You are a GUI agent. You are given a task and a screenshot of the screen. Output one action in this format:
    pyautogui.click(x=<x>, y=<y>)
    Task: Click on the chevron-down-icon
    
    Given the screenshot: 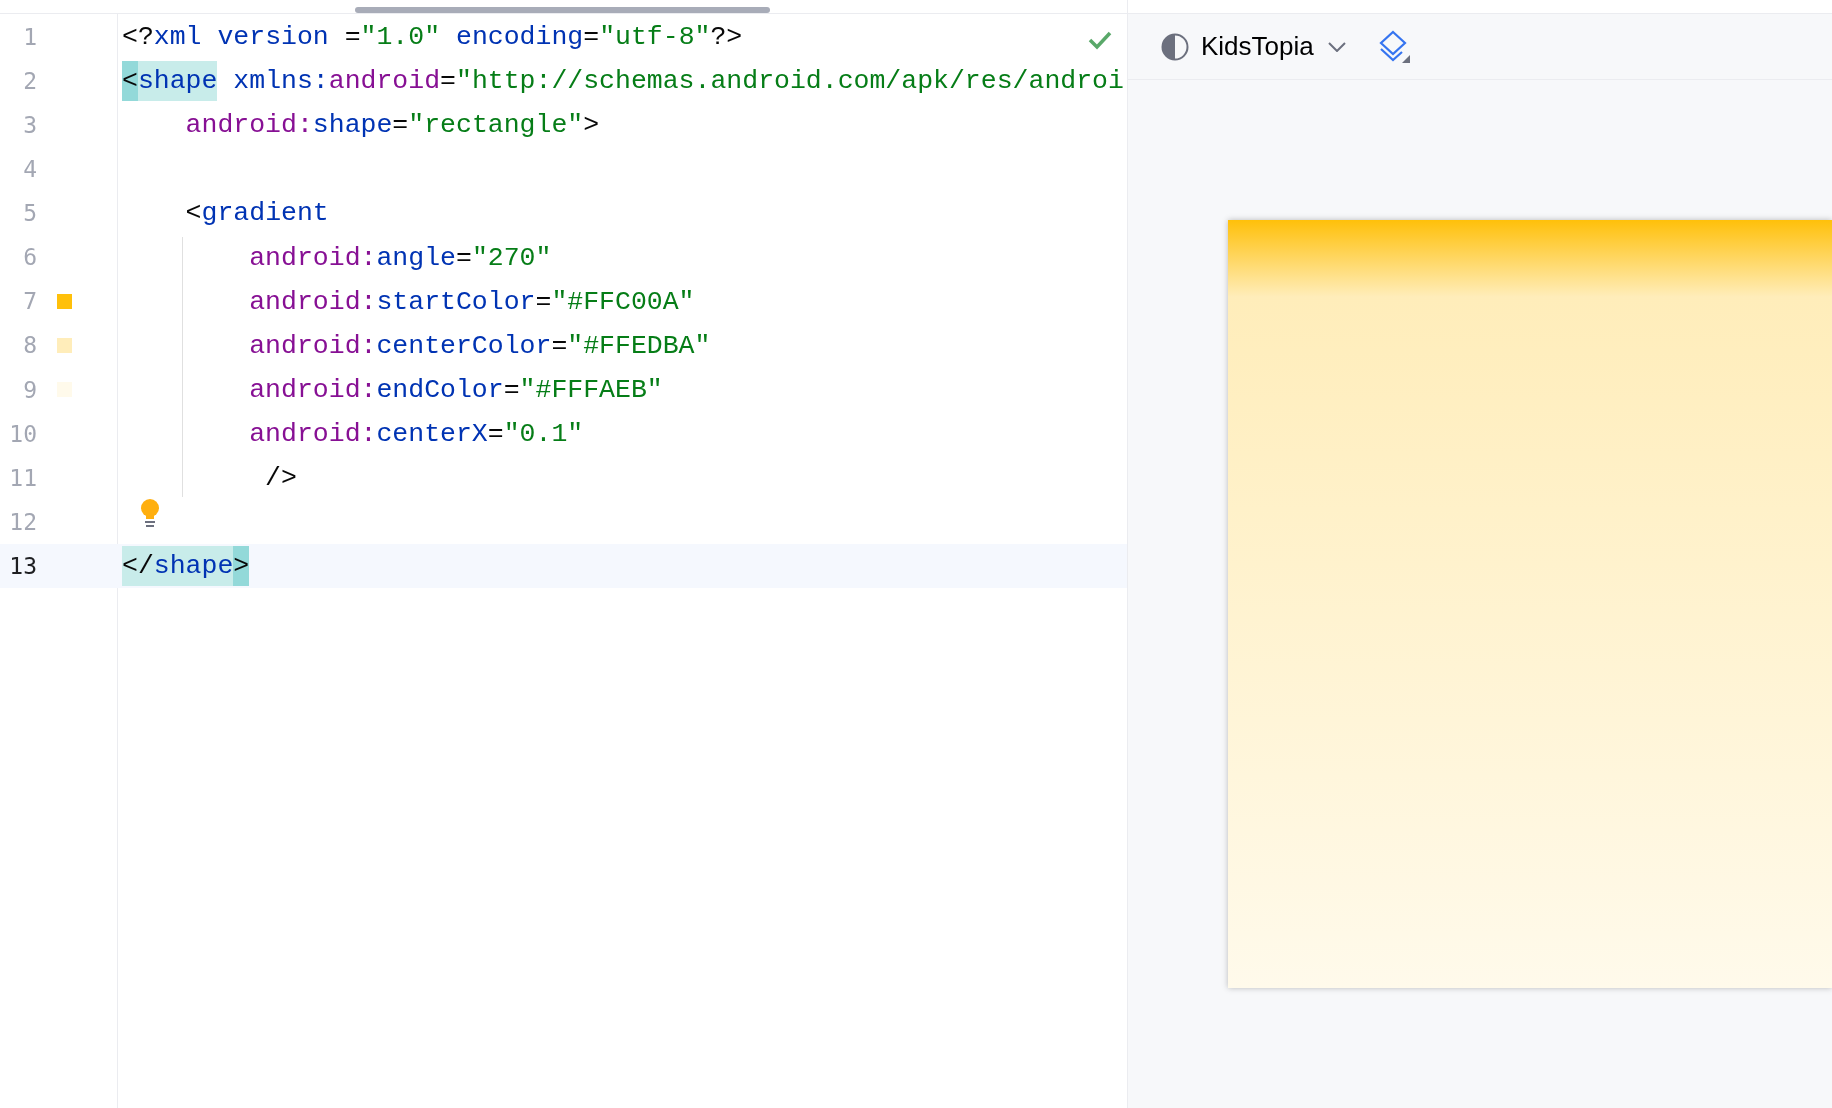 What is the action you would take?
    pyautogui.click(x=1336, y=46)
    